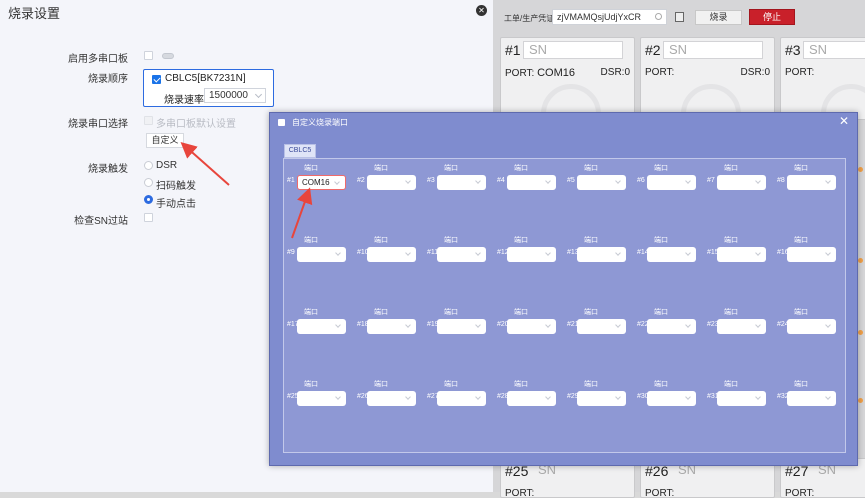 The width and height of the screenshot is (865, 498). What do you see at coordinates (148, 217) in the screenshot?
I see `sn-filter-checkbox` at bounding box center [148, 217].